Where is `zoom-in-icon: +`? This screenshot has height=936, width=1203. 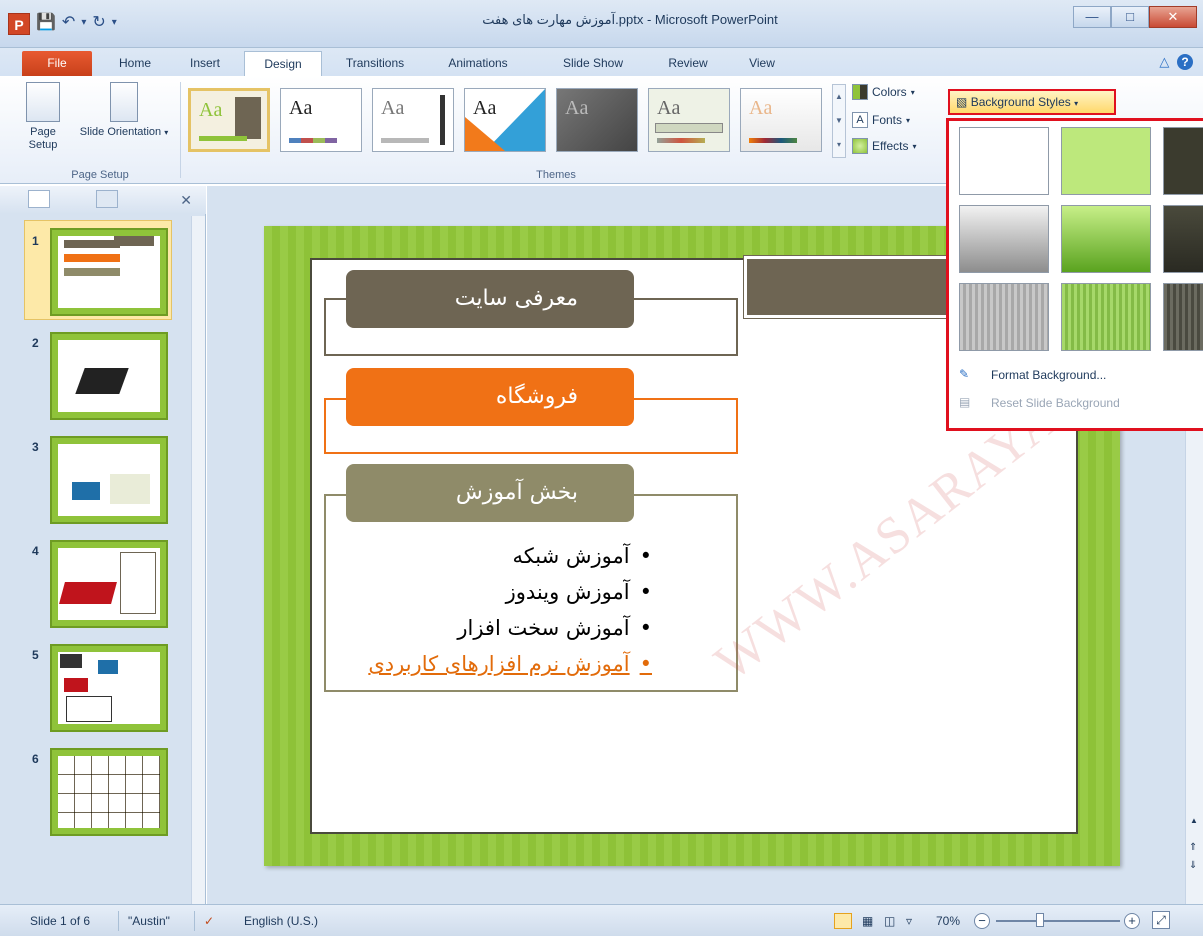
zoom-in-icon: + is located at coordinates (1132, 921).